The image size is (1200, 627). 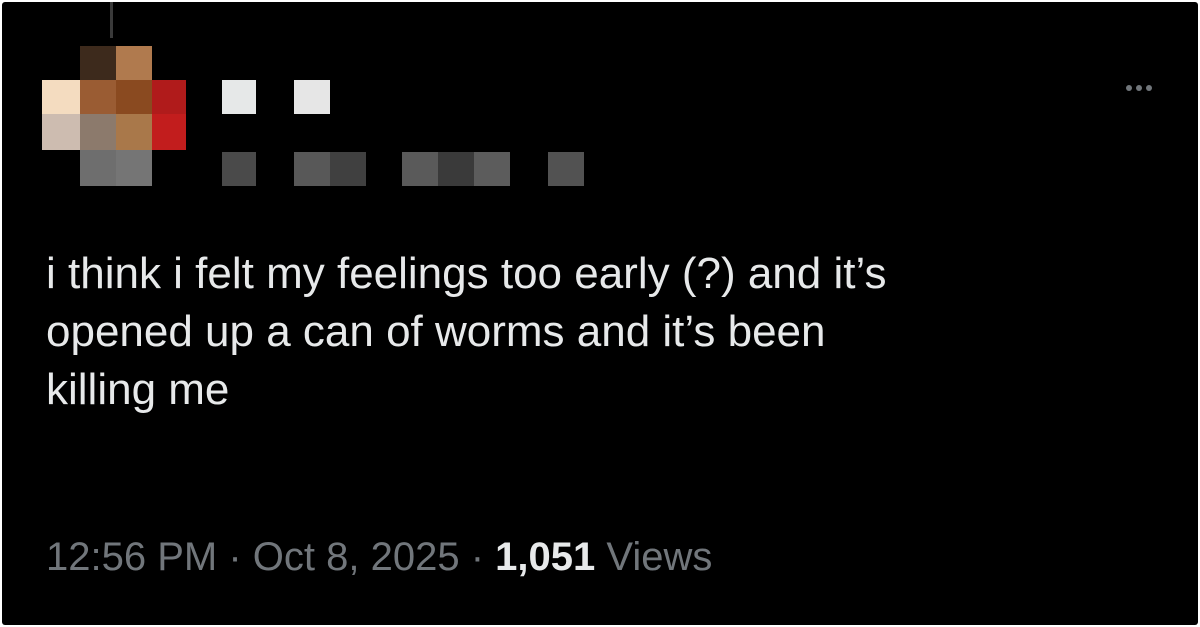 I want to click on thread-connector-line, so click(x=111, y=20).